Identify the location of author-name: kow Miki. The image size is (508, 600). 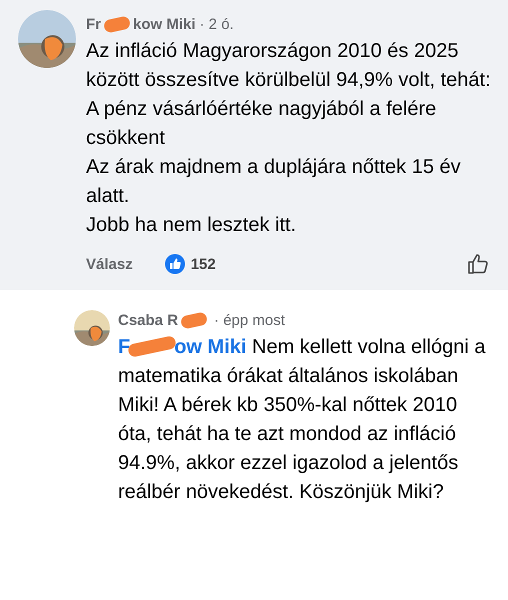
(164, 24).